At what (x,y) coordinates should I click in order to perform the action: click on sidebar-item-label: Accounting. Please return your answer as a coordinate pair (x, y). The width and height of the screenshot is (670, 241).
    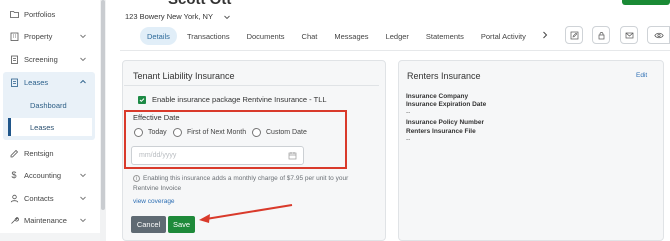
    Looking at the image, I should click on (43, 175).